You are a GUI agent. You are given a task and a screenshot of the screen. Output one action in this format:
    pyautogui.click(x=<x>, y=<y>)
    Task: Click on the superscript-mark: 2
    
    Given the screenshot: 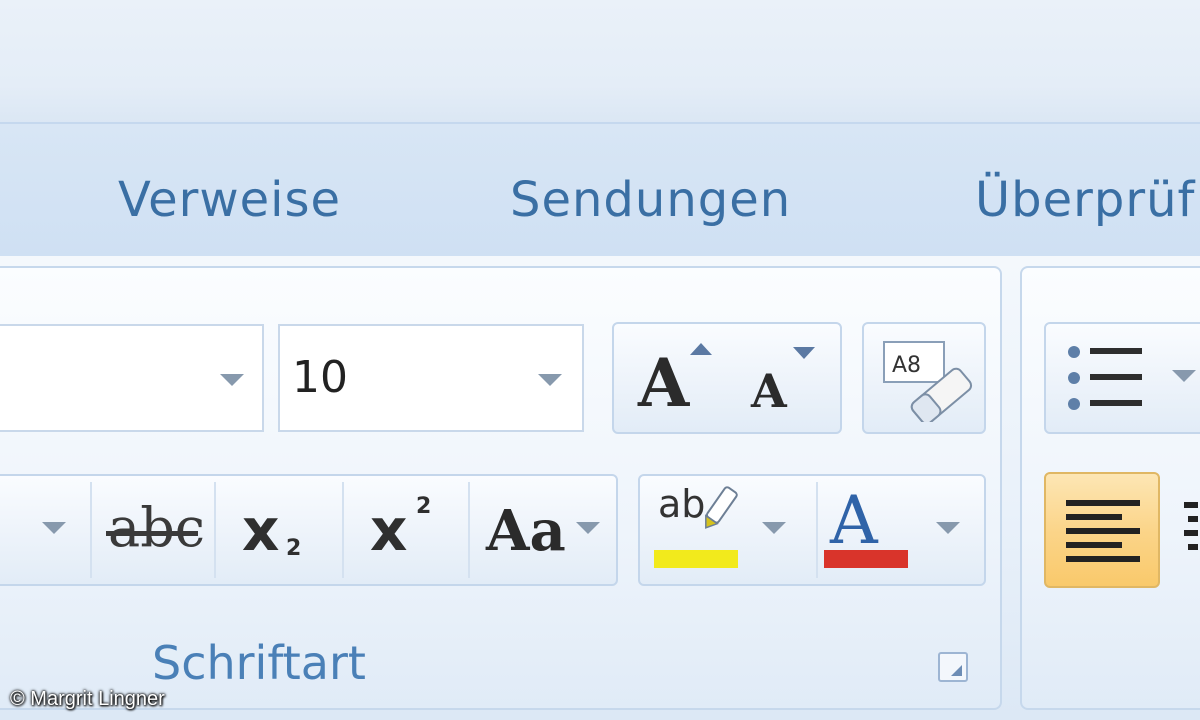 What is the action you would take?
    pyautogui.click(x=424, y=506)
    